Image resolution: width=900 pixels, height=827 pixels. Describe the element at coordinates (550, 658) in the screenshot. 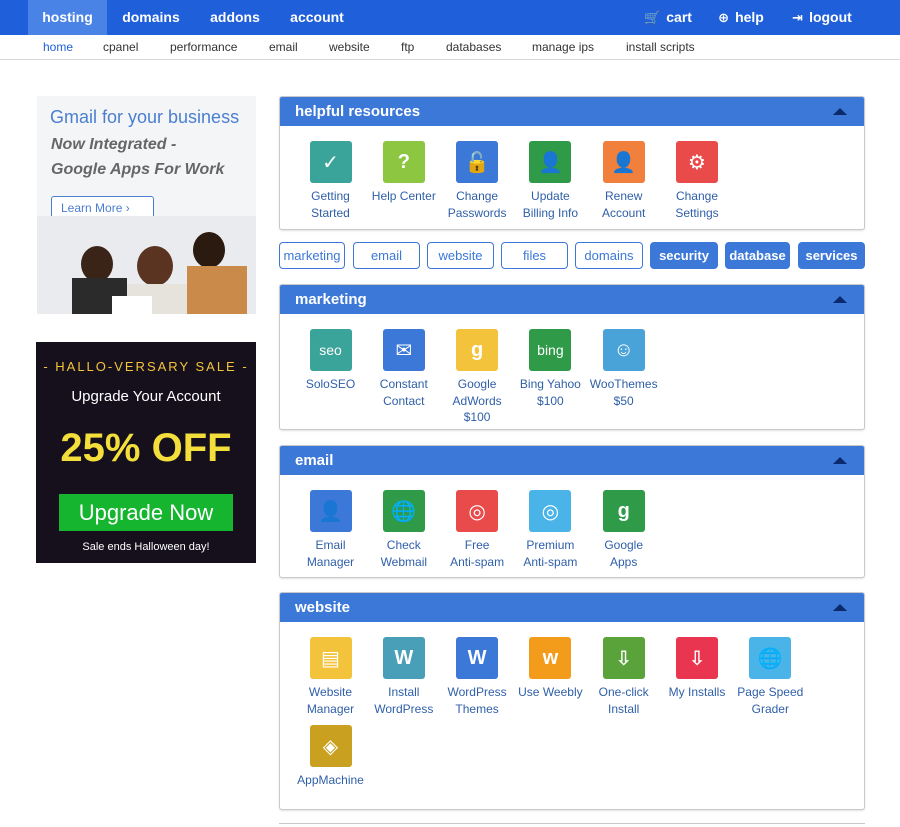

I see `weebly-icon: w` at that location.